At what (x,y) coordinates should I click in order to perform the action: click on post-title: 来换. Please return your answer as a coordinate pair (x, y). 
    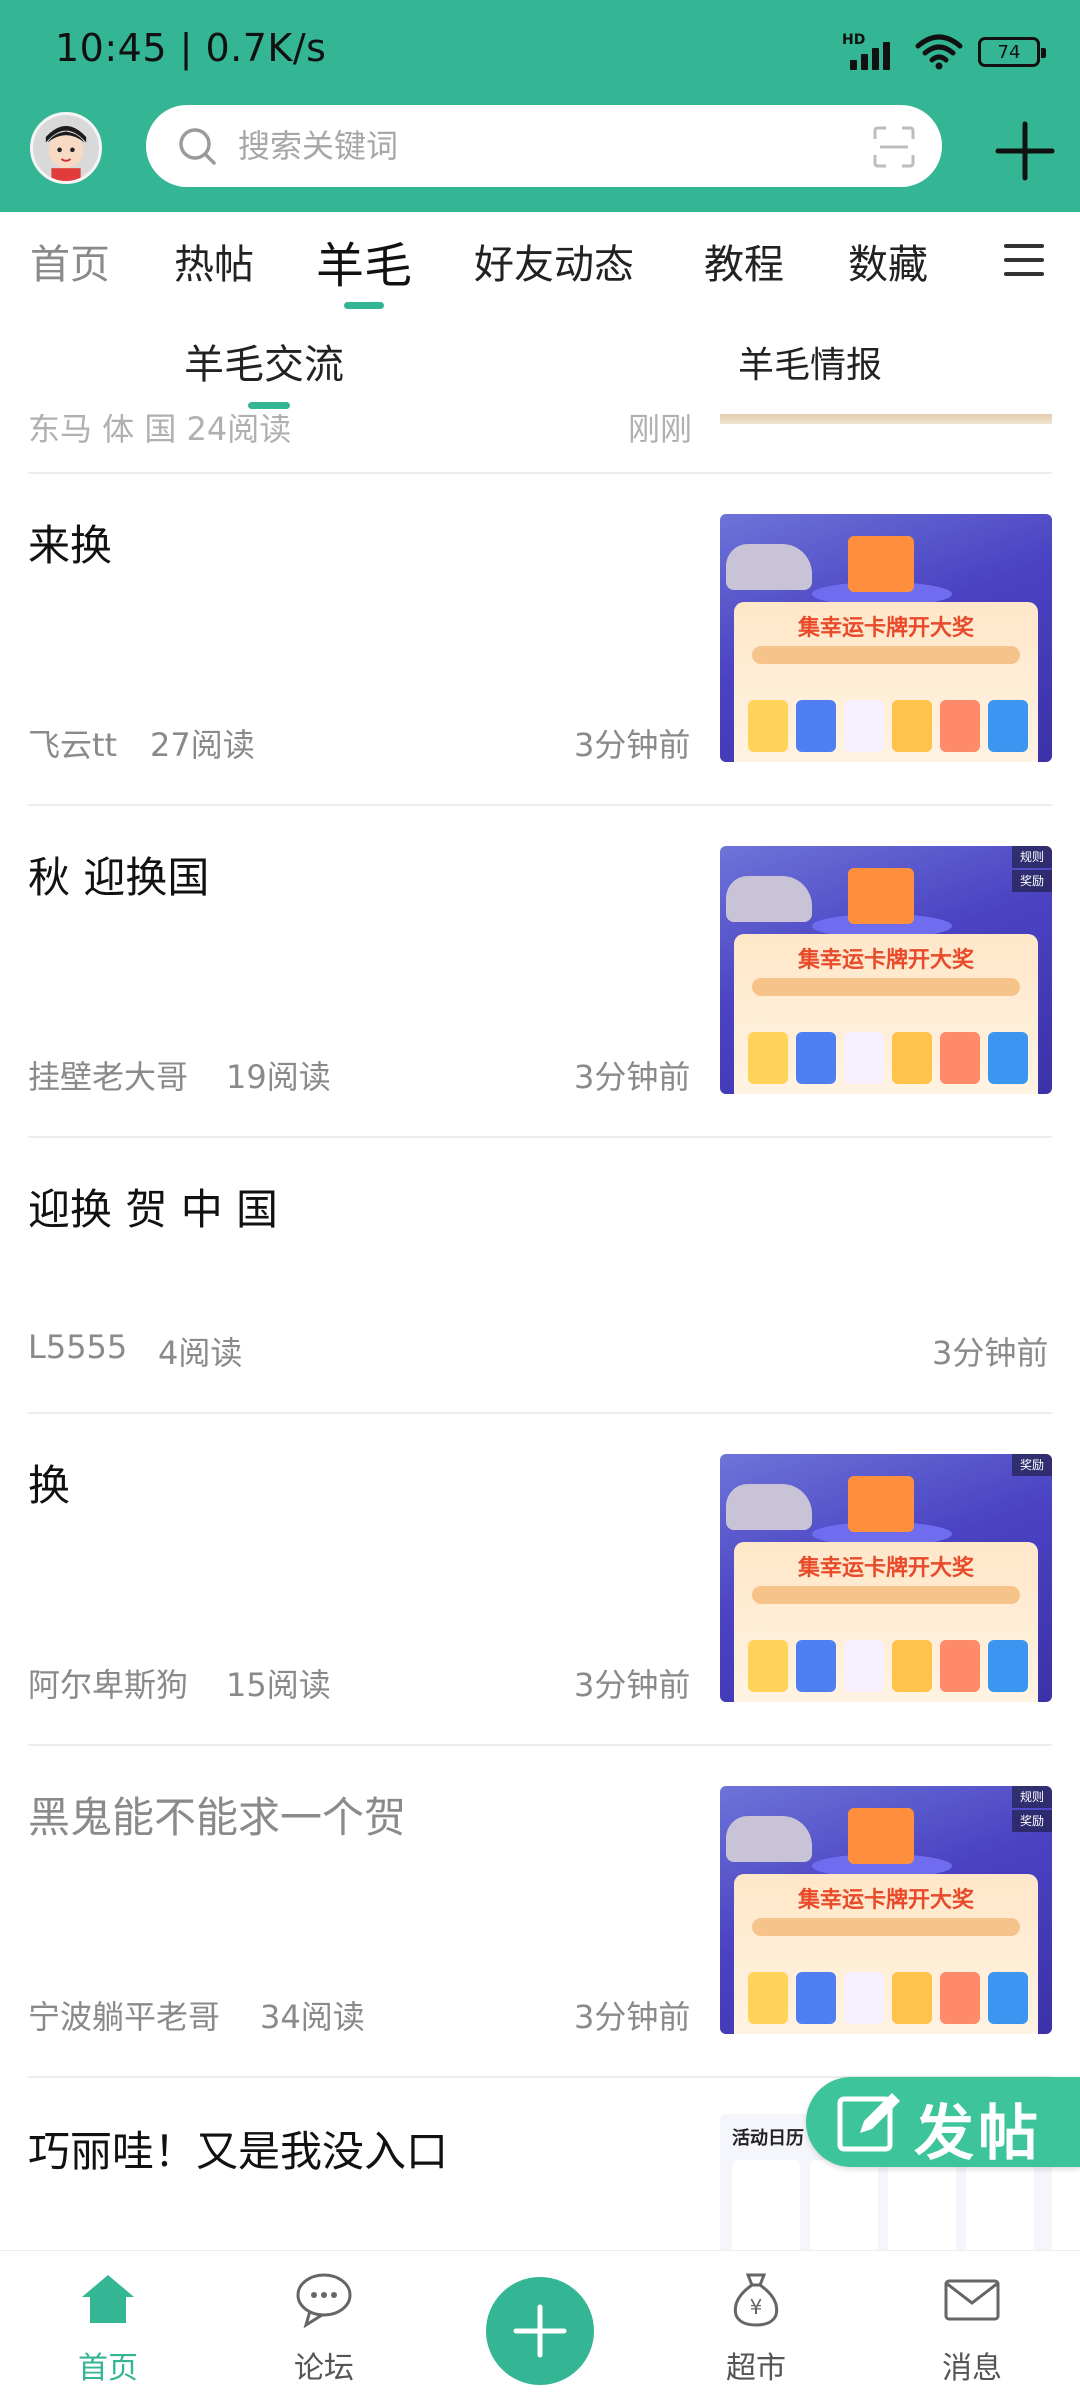
    Looking at the image, I should click on (70, 545).